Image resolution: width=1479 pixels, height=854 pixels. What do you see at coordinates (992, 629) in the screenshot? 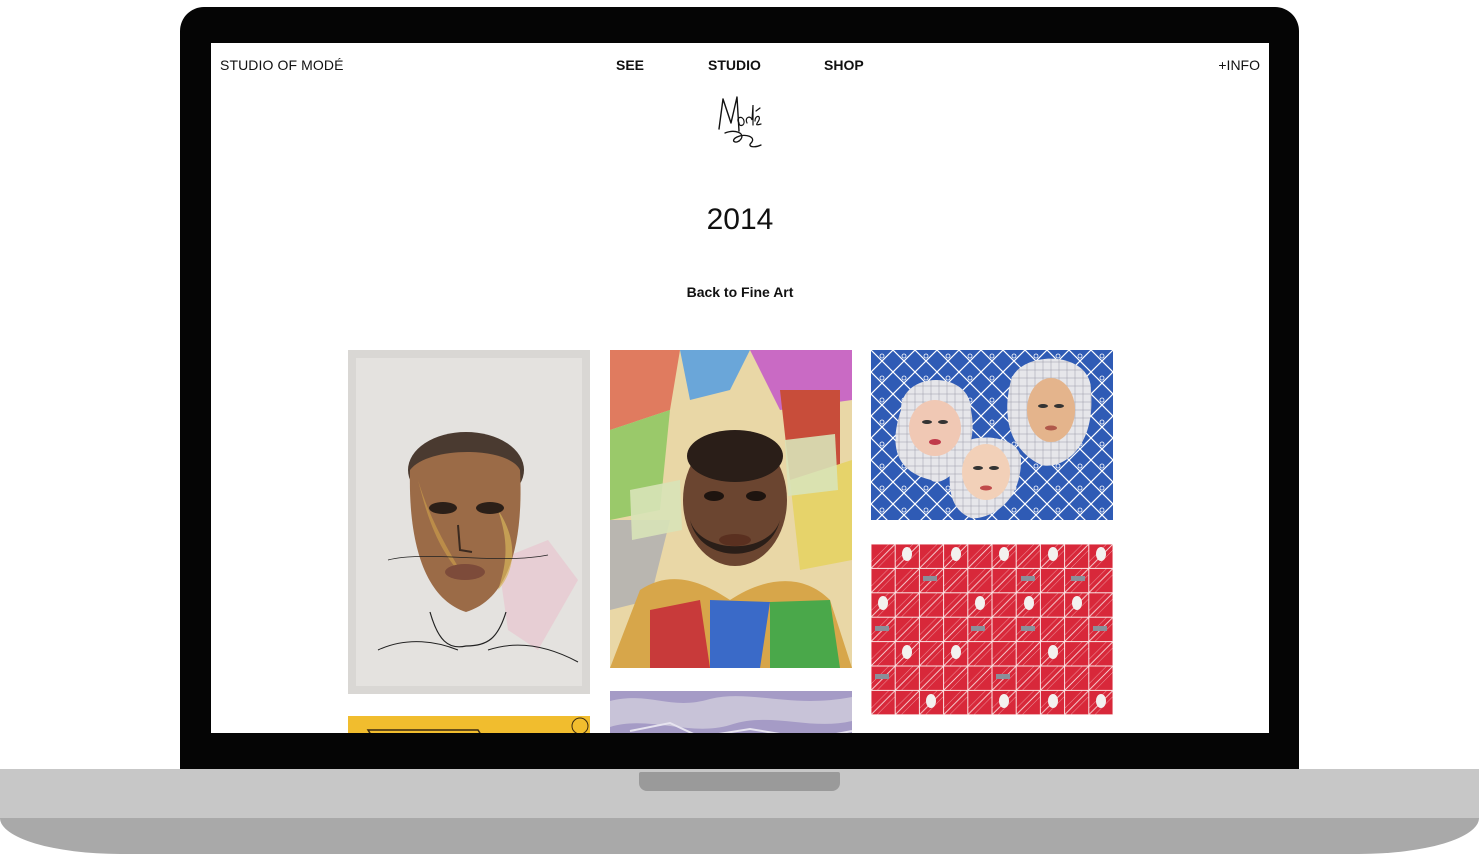
I see `red-pattern-artwork` at bounding box center [992, 629].